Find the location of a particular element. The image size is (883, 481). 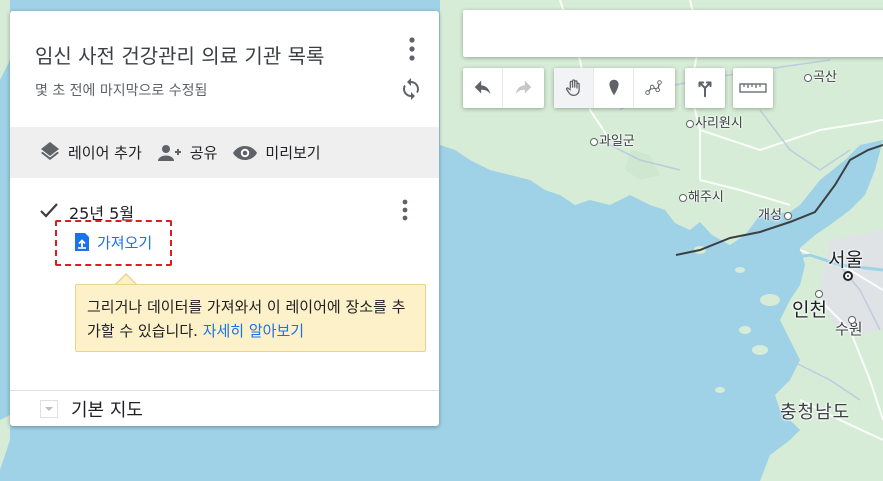

draw-line-icon is located at coordinates (653, 87).